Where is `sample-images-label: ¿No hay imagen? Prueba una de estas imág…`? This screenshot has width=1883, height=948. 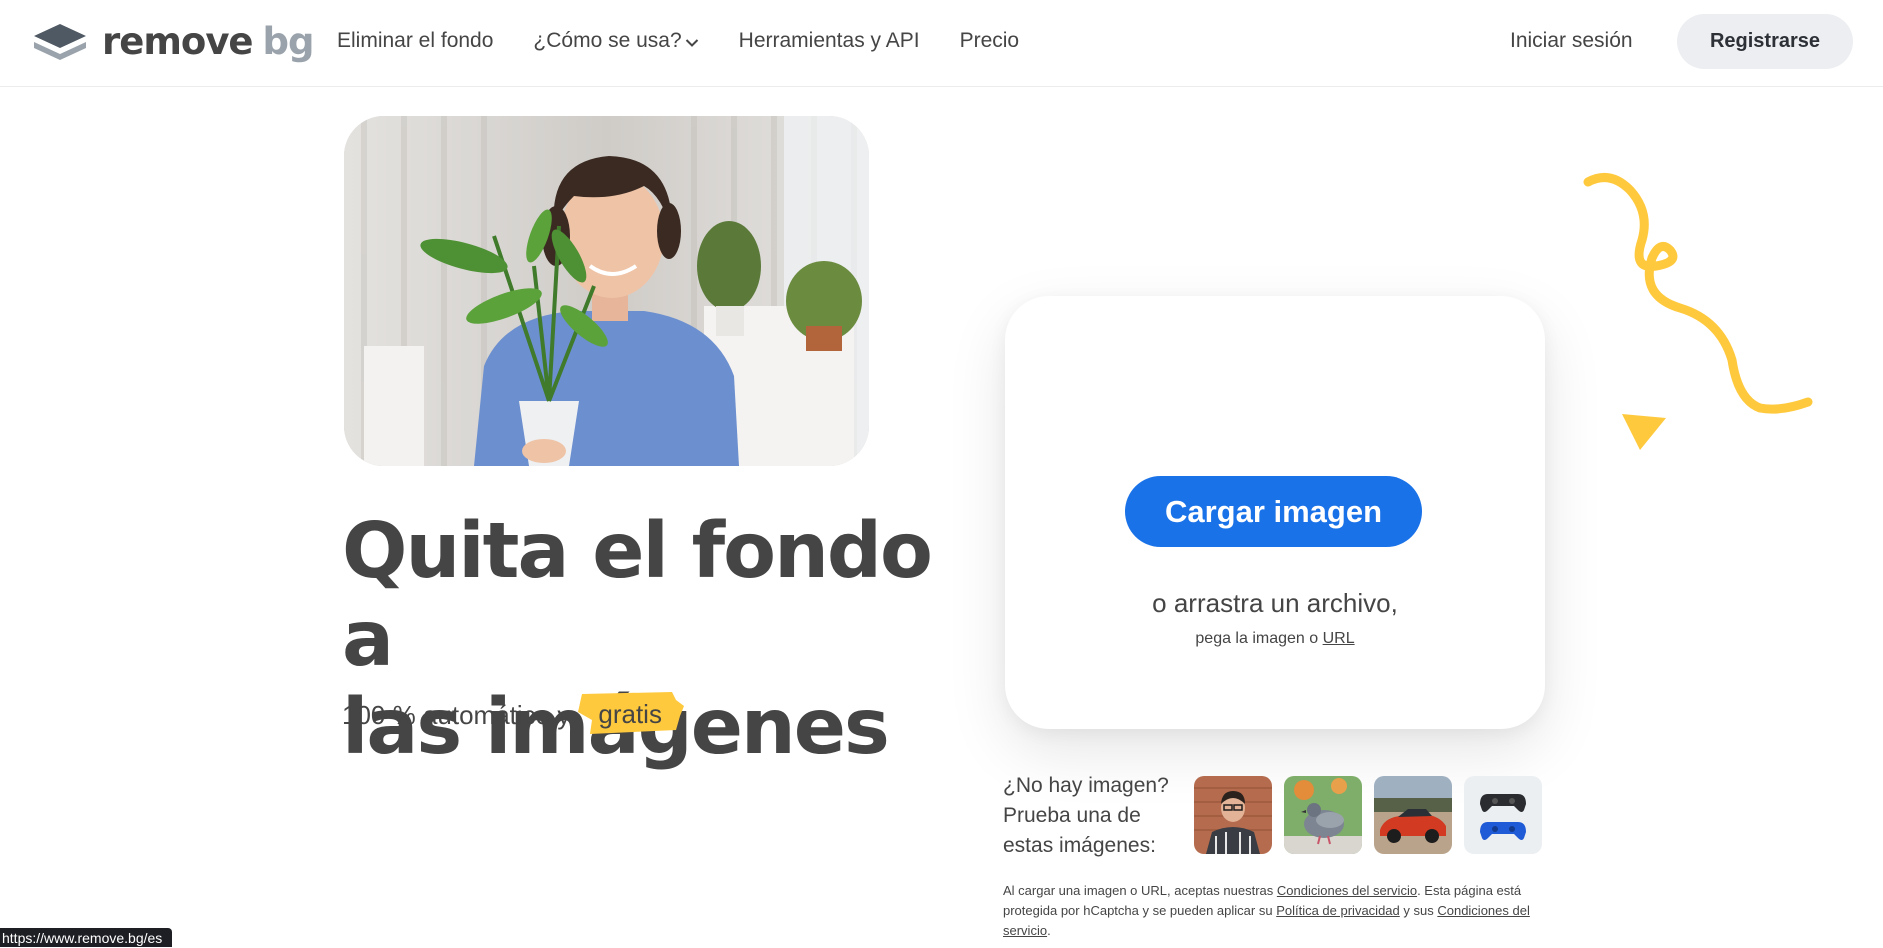 sample-images-label: ¿No hay imagen? Prueba una de estas imág… is located at coordinates (1093, 816).